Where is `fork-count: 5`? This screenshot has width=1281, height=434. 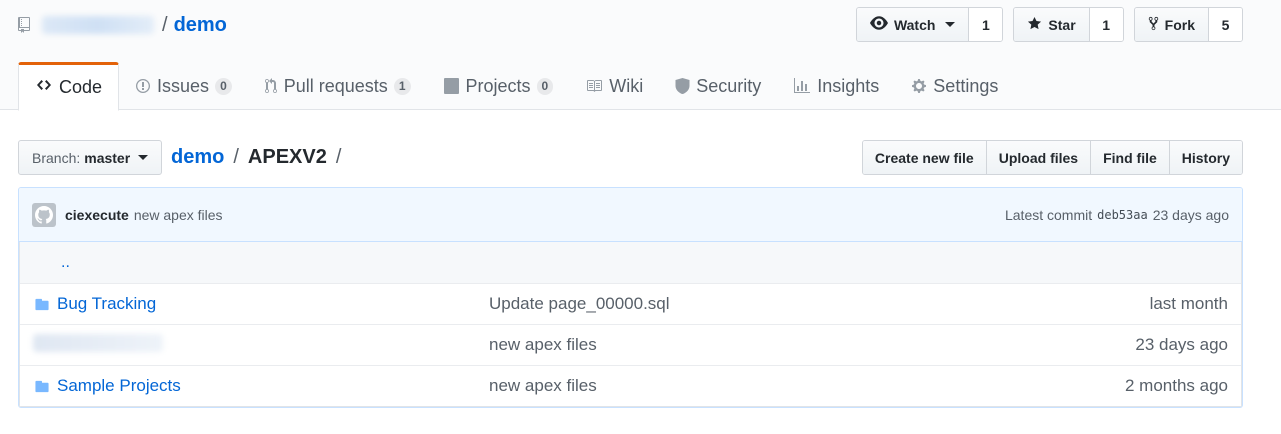 fork-count: 5 is located at coordinates (1225, 24).